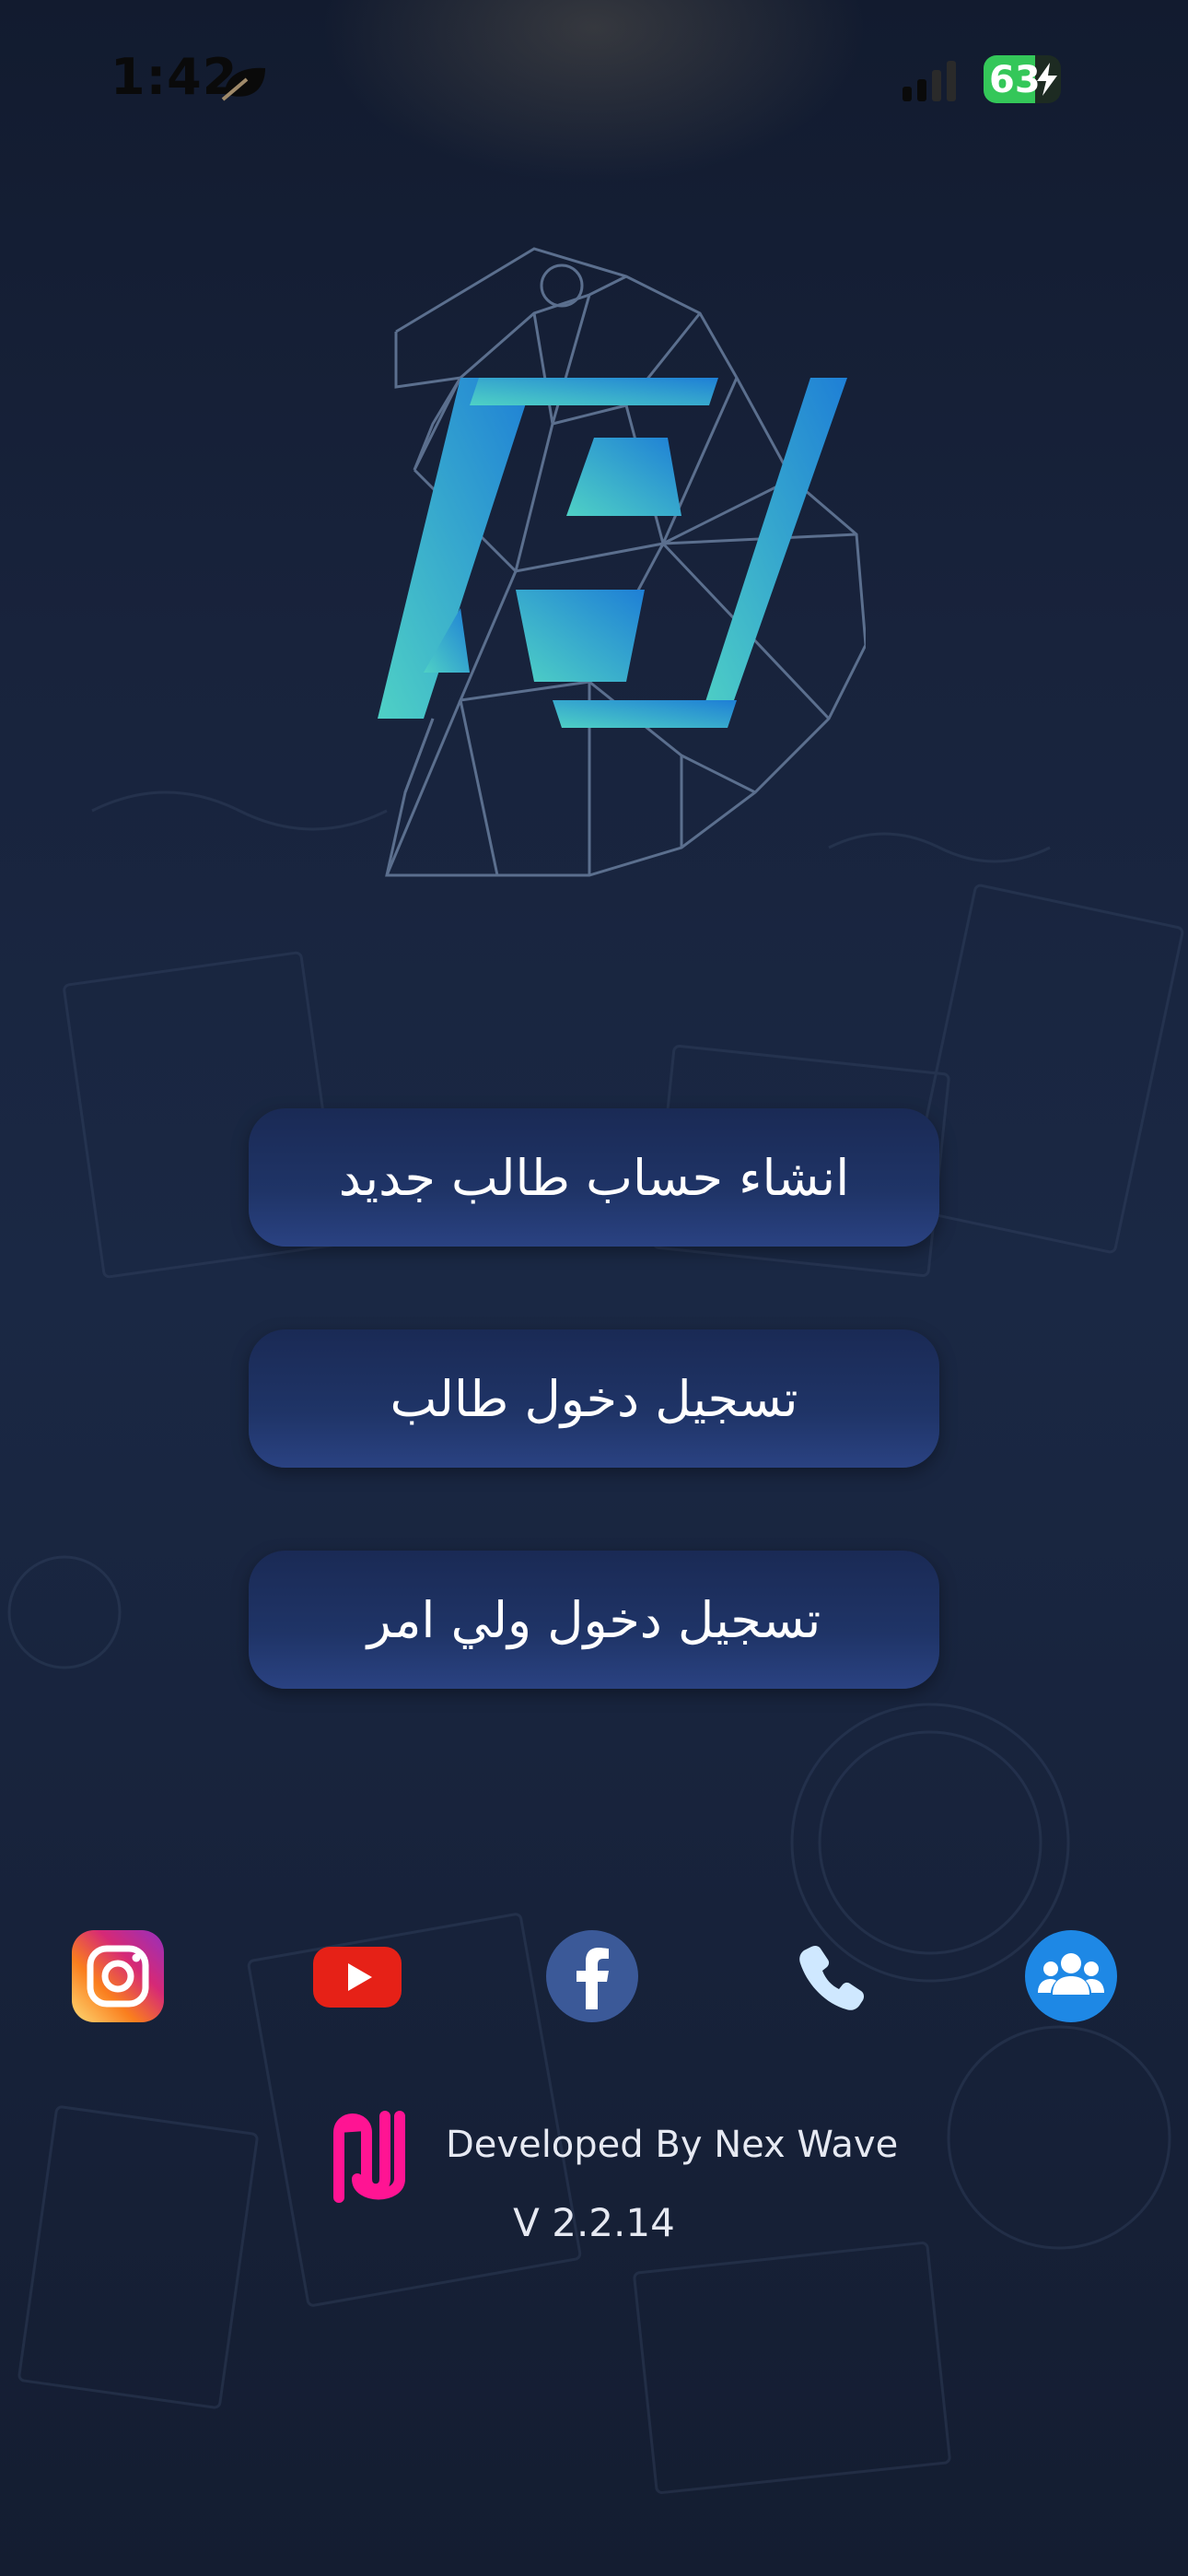 This screenshot has width=1188, height=2576. Describe the element at coordinates (369, 2157) in the screenshot. I see `nexwave-logo-icon` at that location.